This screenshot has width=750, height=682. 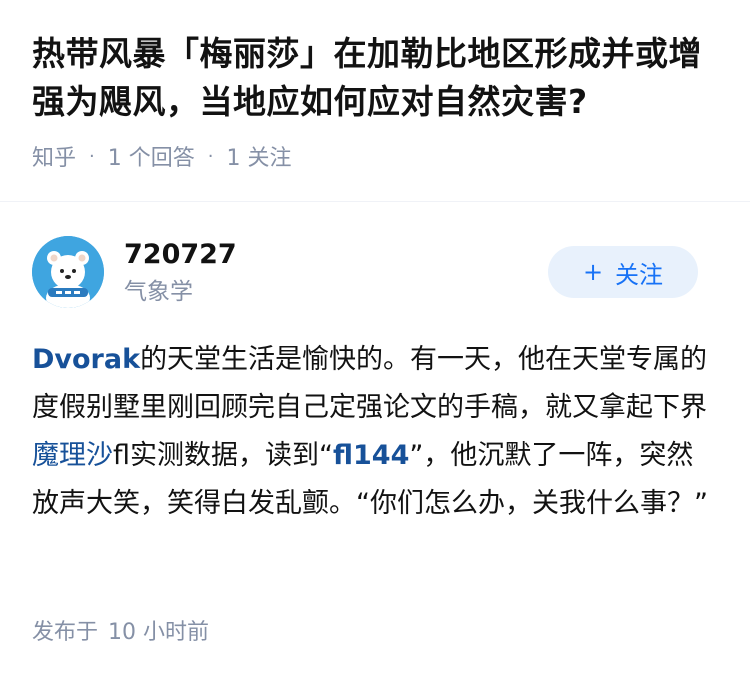 What do you see at coordinates (336, 255) in the screenshot?
I see `author-name: 720727` at bounding box center [336, 255].